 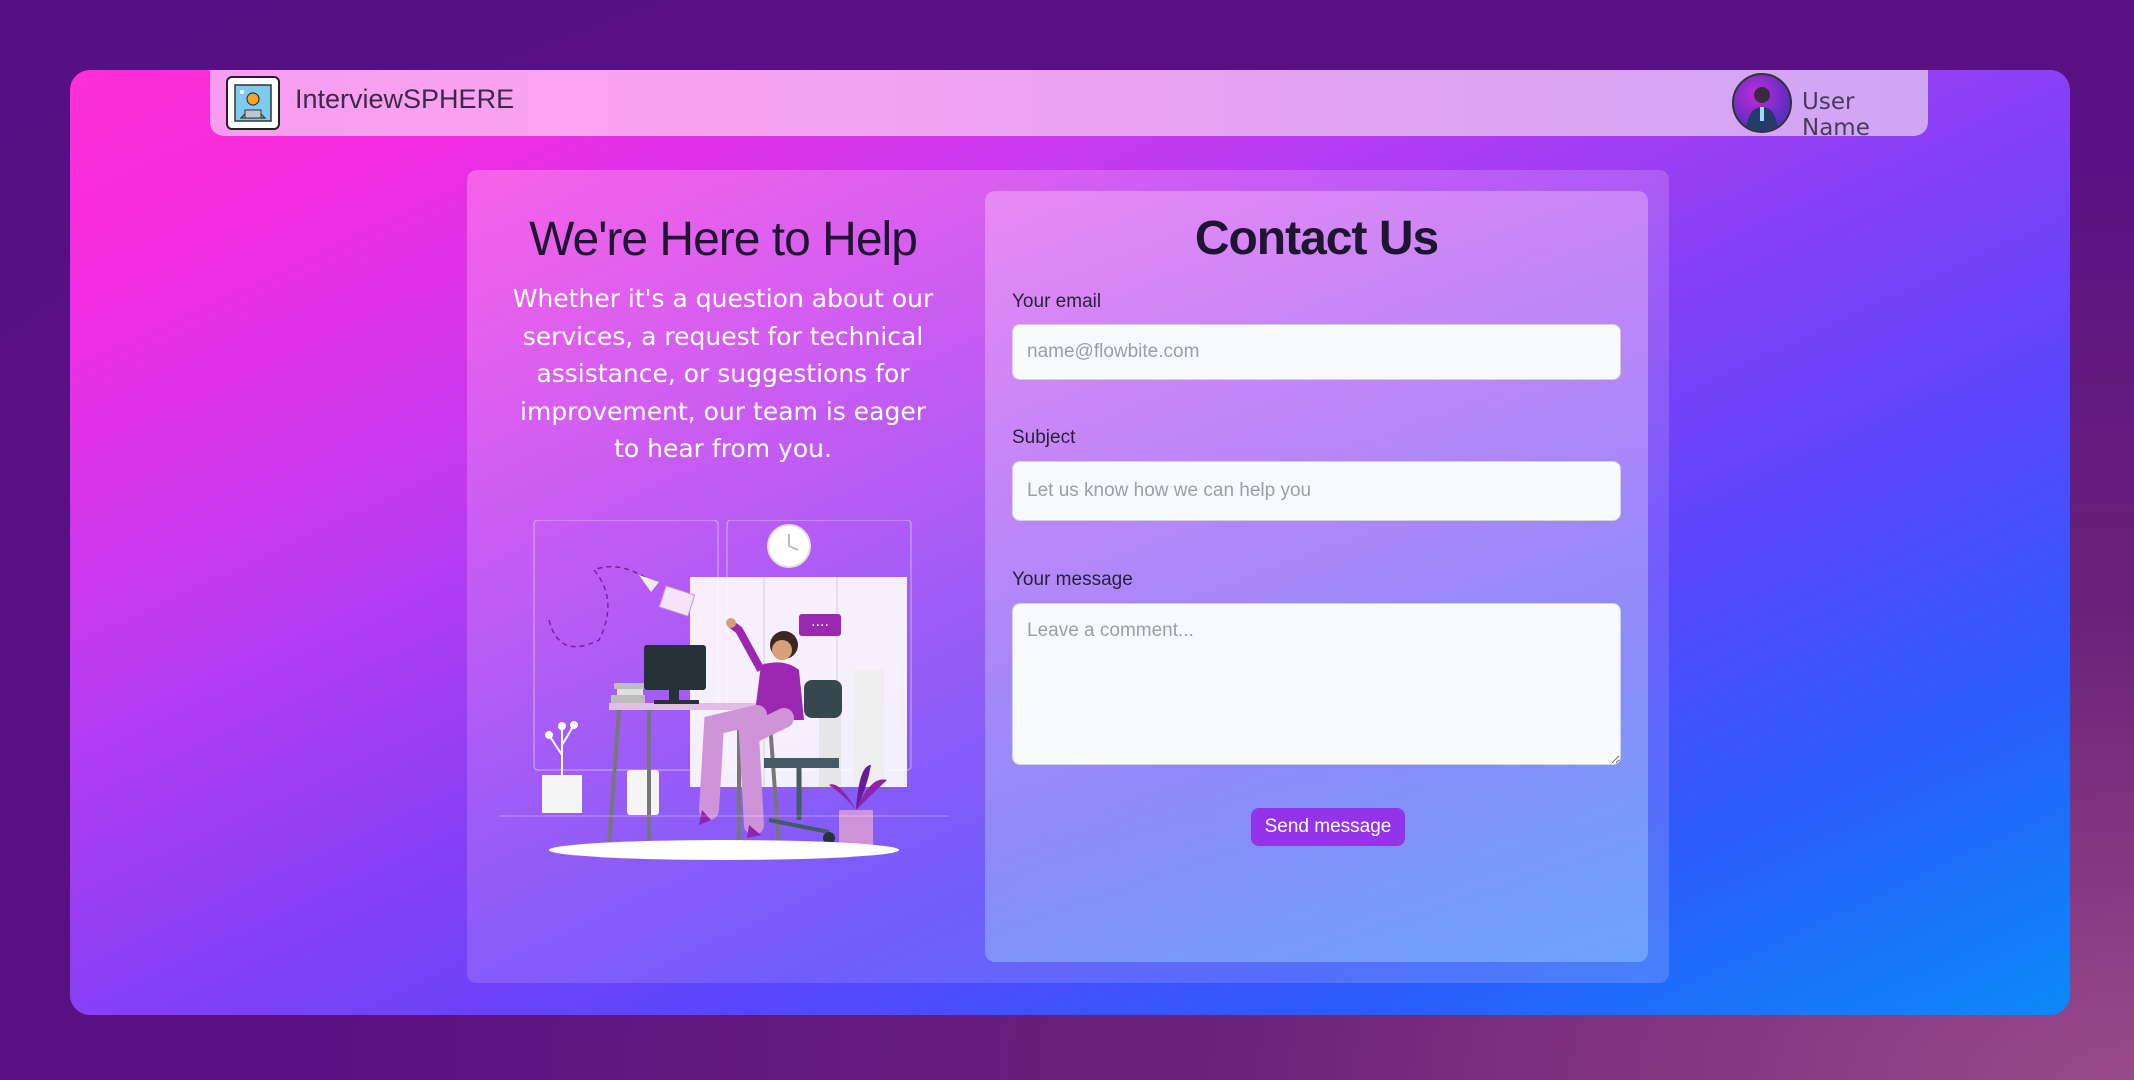 What do you see at coordinates (1316, 352) in the screenshot?
I see `email-field` at bounding box center [1316, 352].